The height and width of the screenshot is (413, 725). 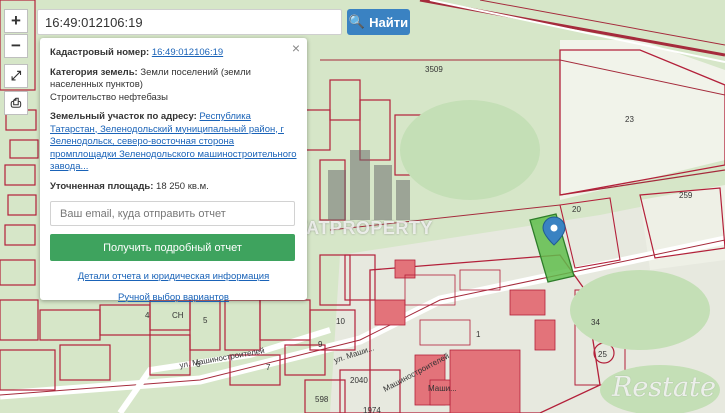 I want to click on map-label: 23, so click(x=629, y=119).